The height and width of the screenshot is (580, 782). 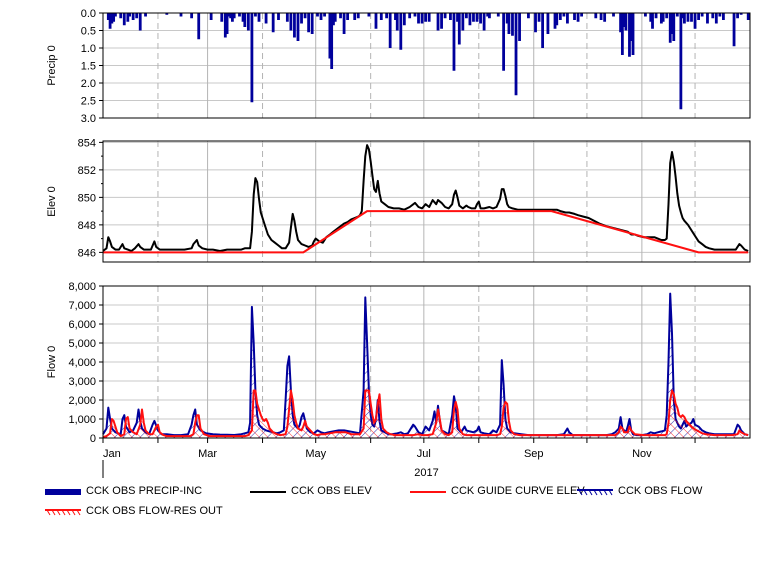 I want to click on y-tick-label: 3,000, so click(x=82, y=382).